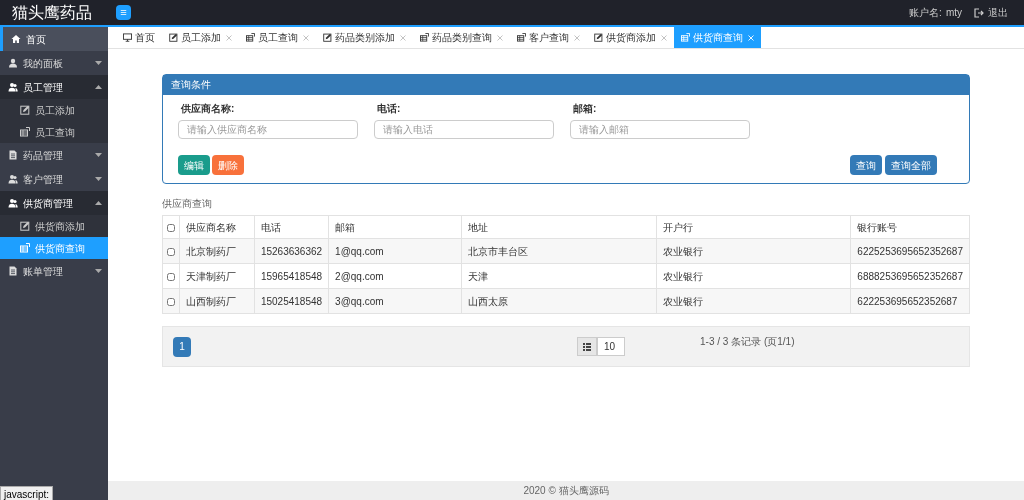 Image resolution: width=1024 pixels, height=500 pixels. What do you see at coordinates (291, 276) in the screenshot?
I see `table-cell: 15965418548` at bounding box center [291, 276].